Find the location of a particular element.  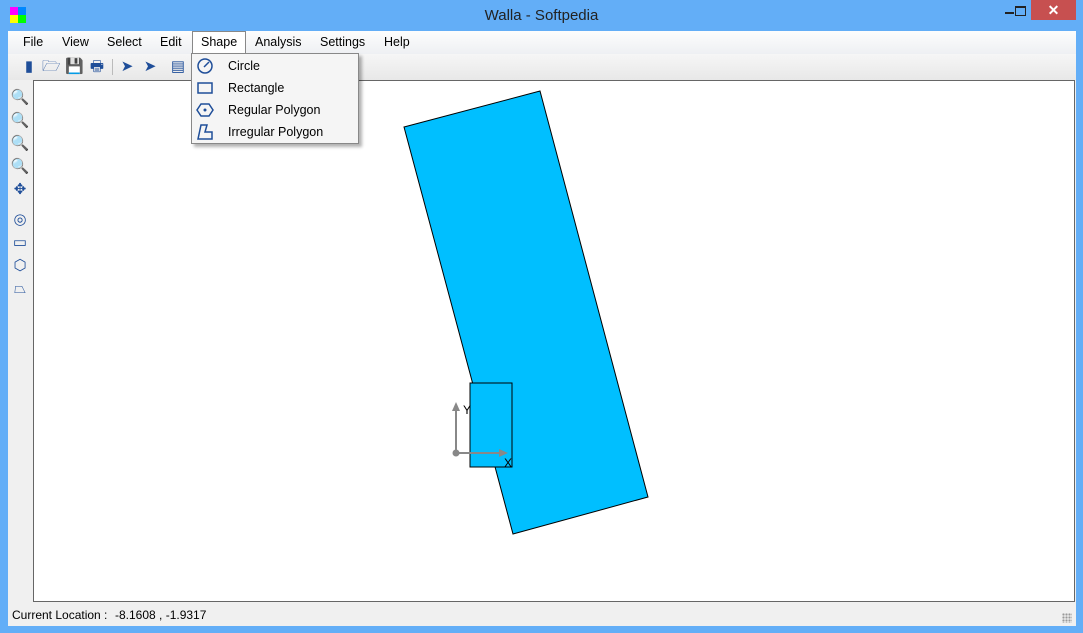

resize-grip is located at coordinates (1067, 618).